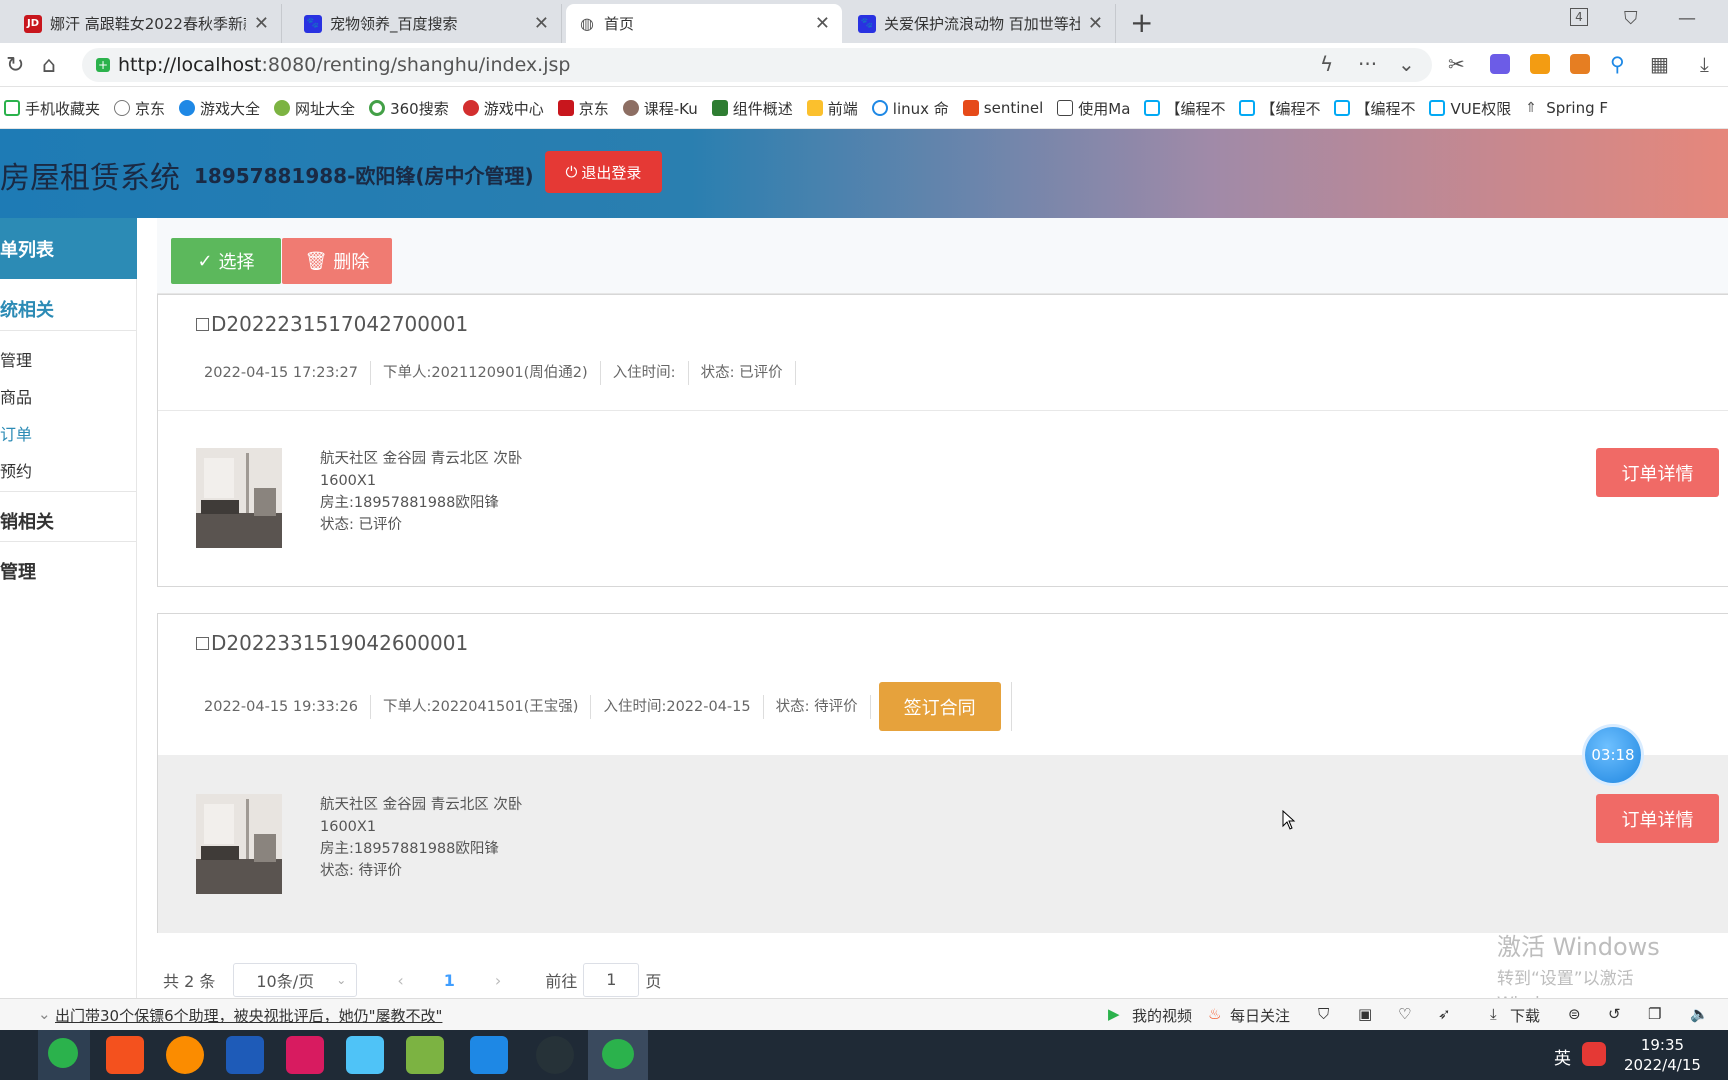  Describe the element at coordinates (1566, 108) in the screenshot. I see `bookmark: ⇑ Spring F` at that location.